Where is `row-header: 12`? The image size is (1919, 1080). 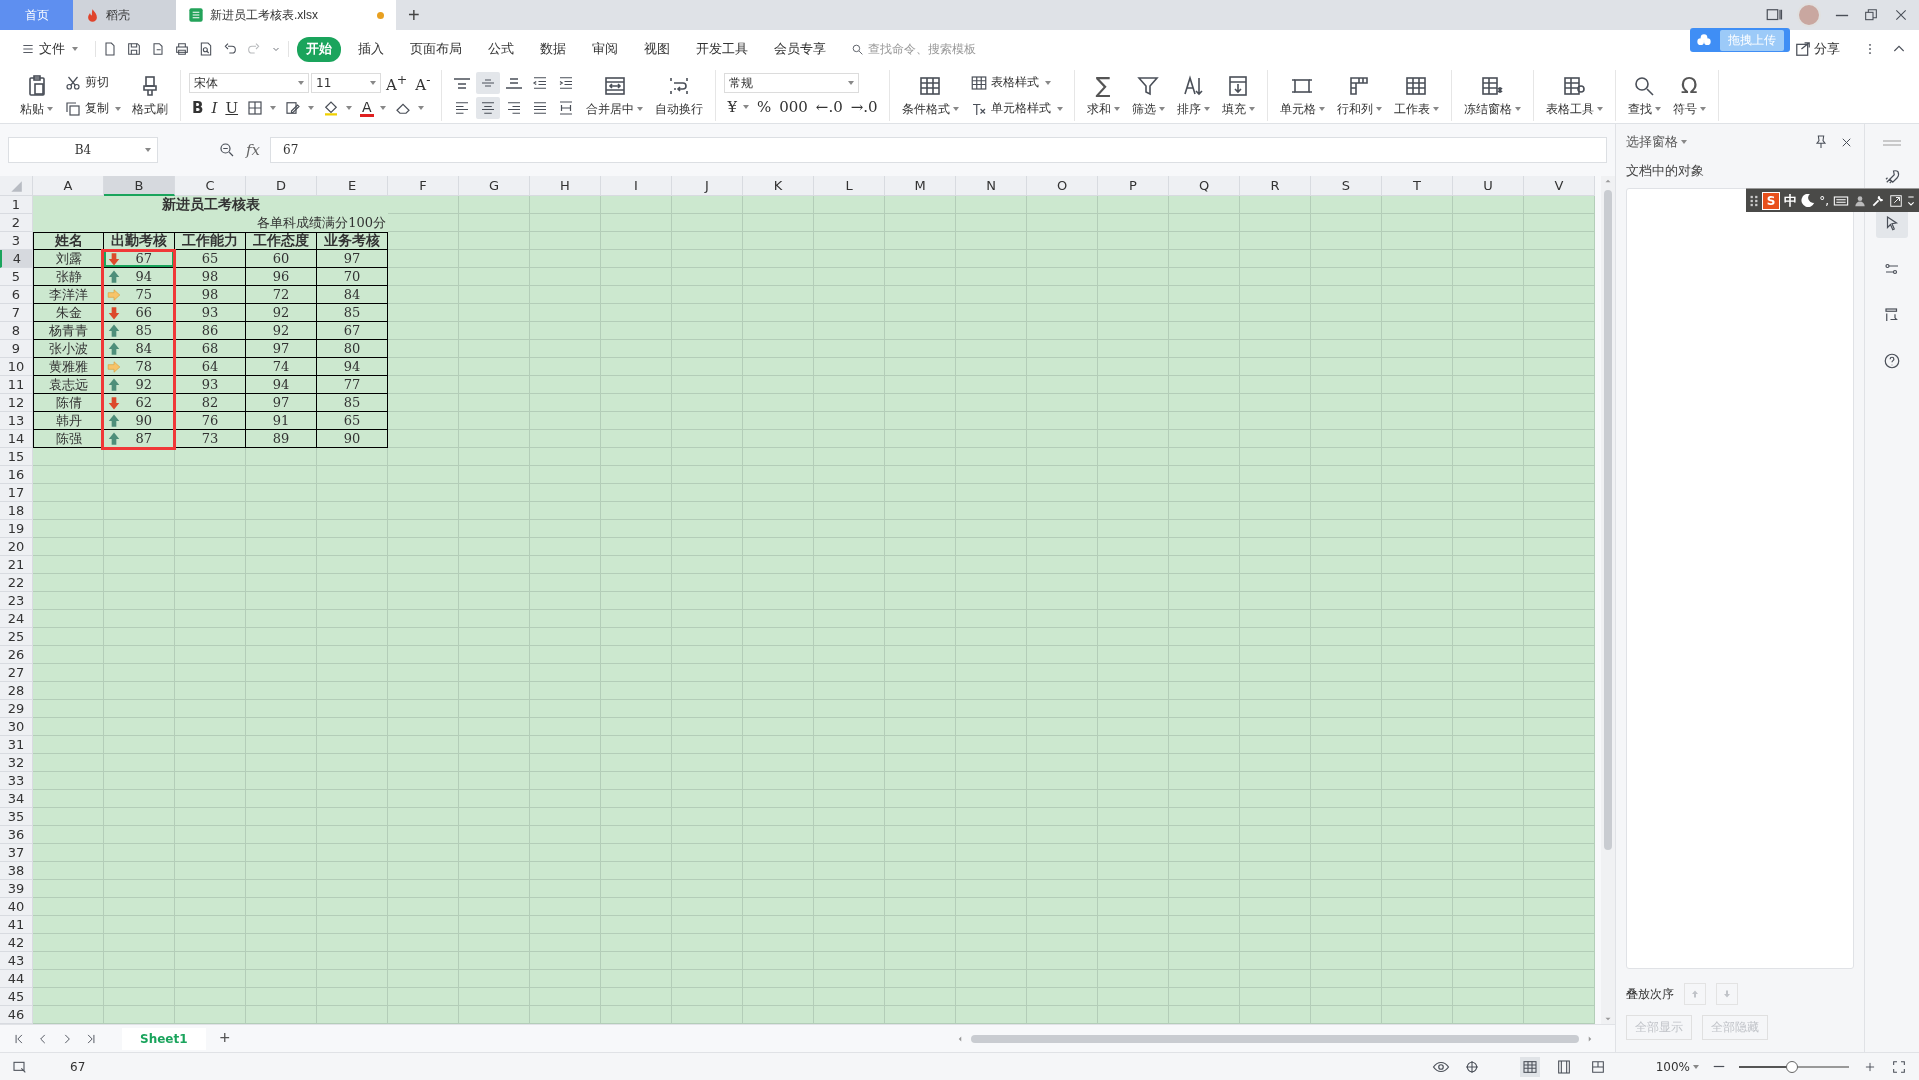 row-header: 12 is located at coordinates (16, 403).